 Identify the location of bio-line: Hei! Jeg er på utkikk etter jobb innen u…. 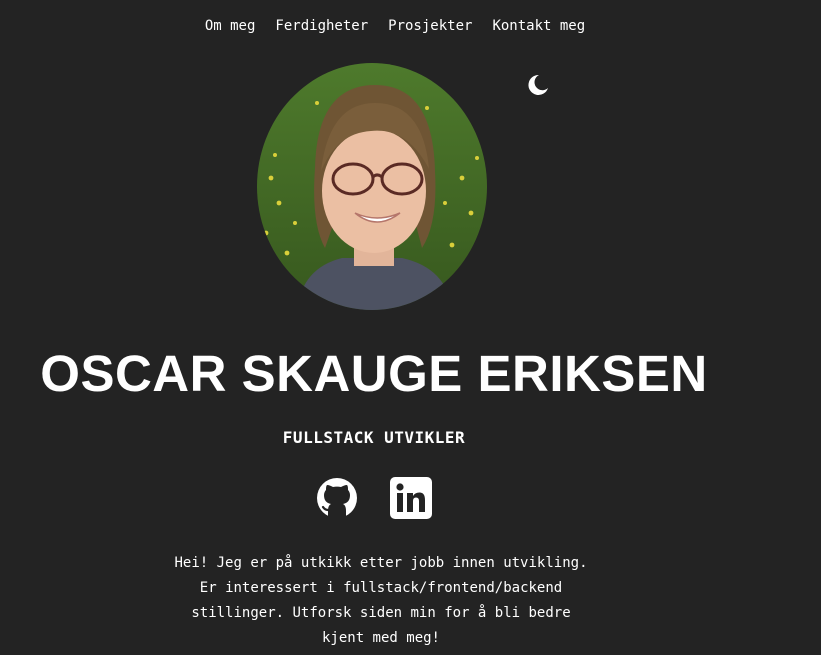
(381, 563).